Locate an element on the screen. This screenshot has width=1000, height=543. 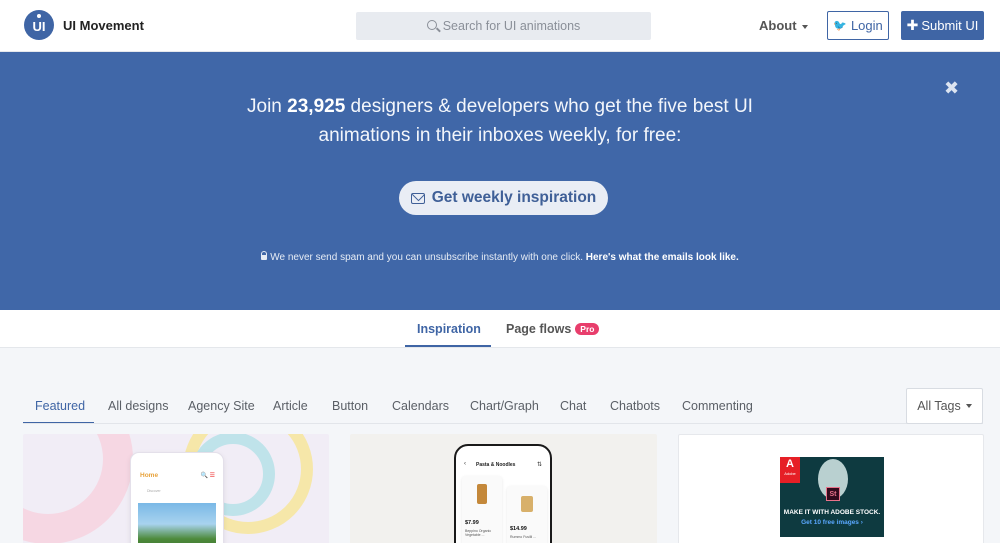
login-button: 🐦 Login is located at coordinates (858, 25).